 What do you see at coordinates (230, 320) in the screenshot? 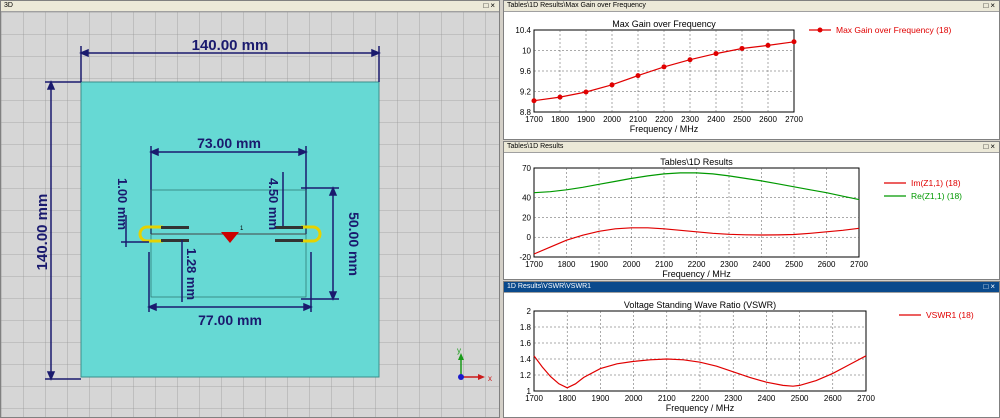
I see `dim-inner-width-bottom-label: 77.00 mm` at bounding box center [230, 320].